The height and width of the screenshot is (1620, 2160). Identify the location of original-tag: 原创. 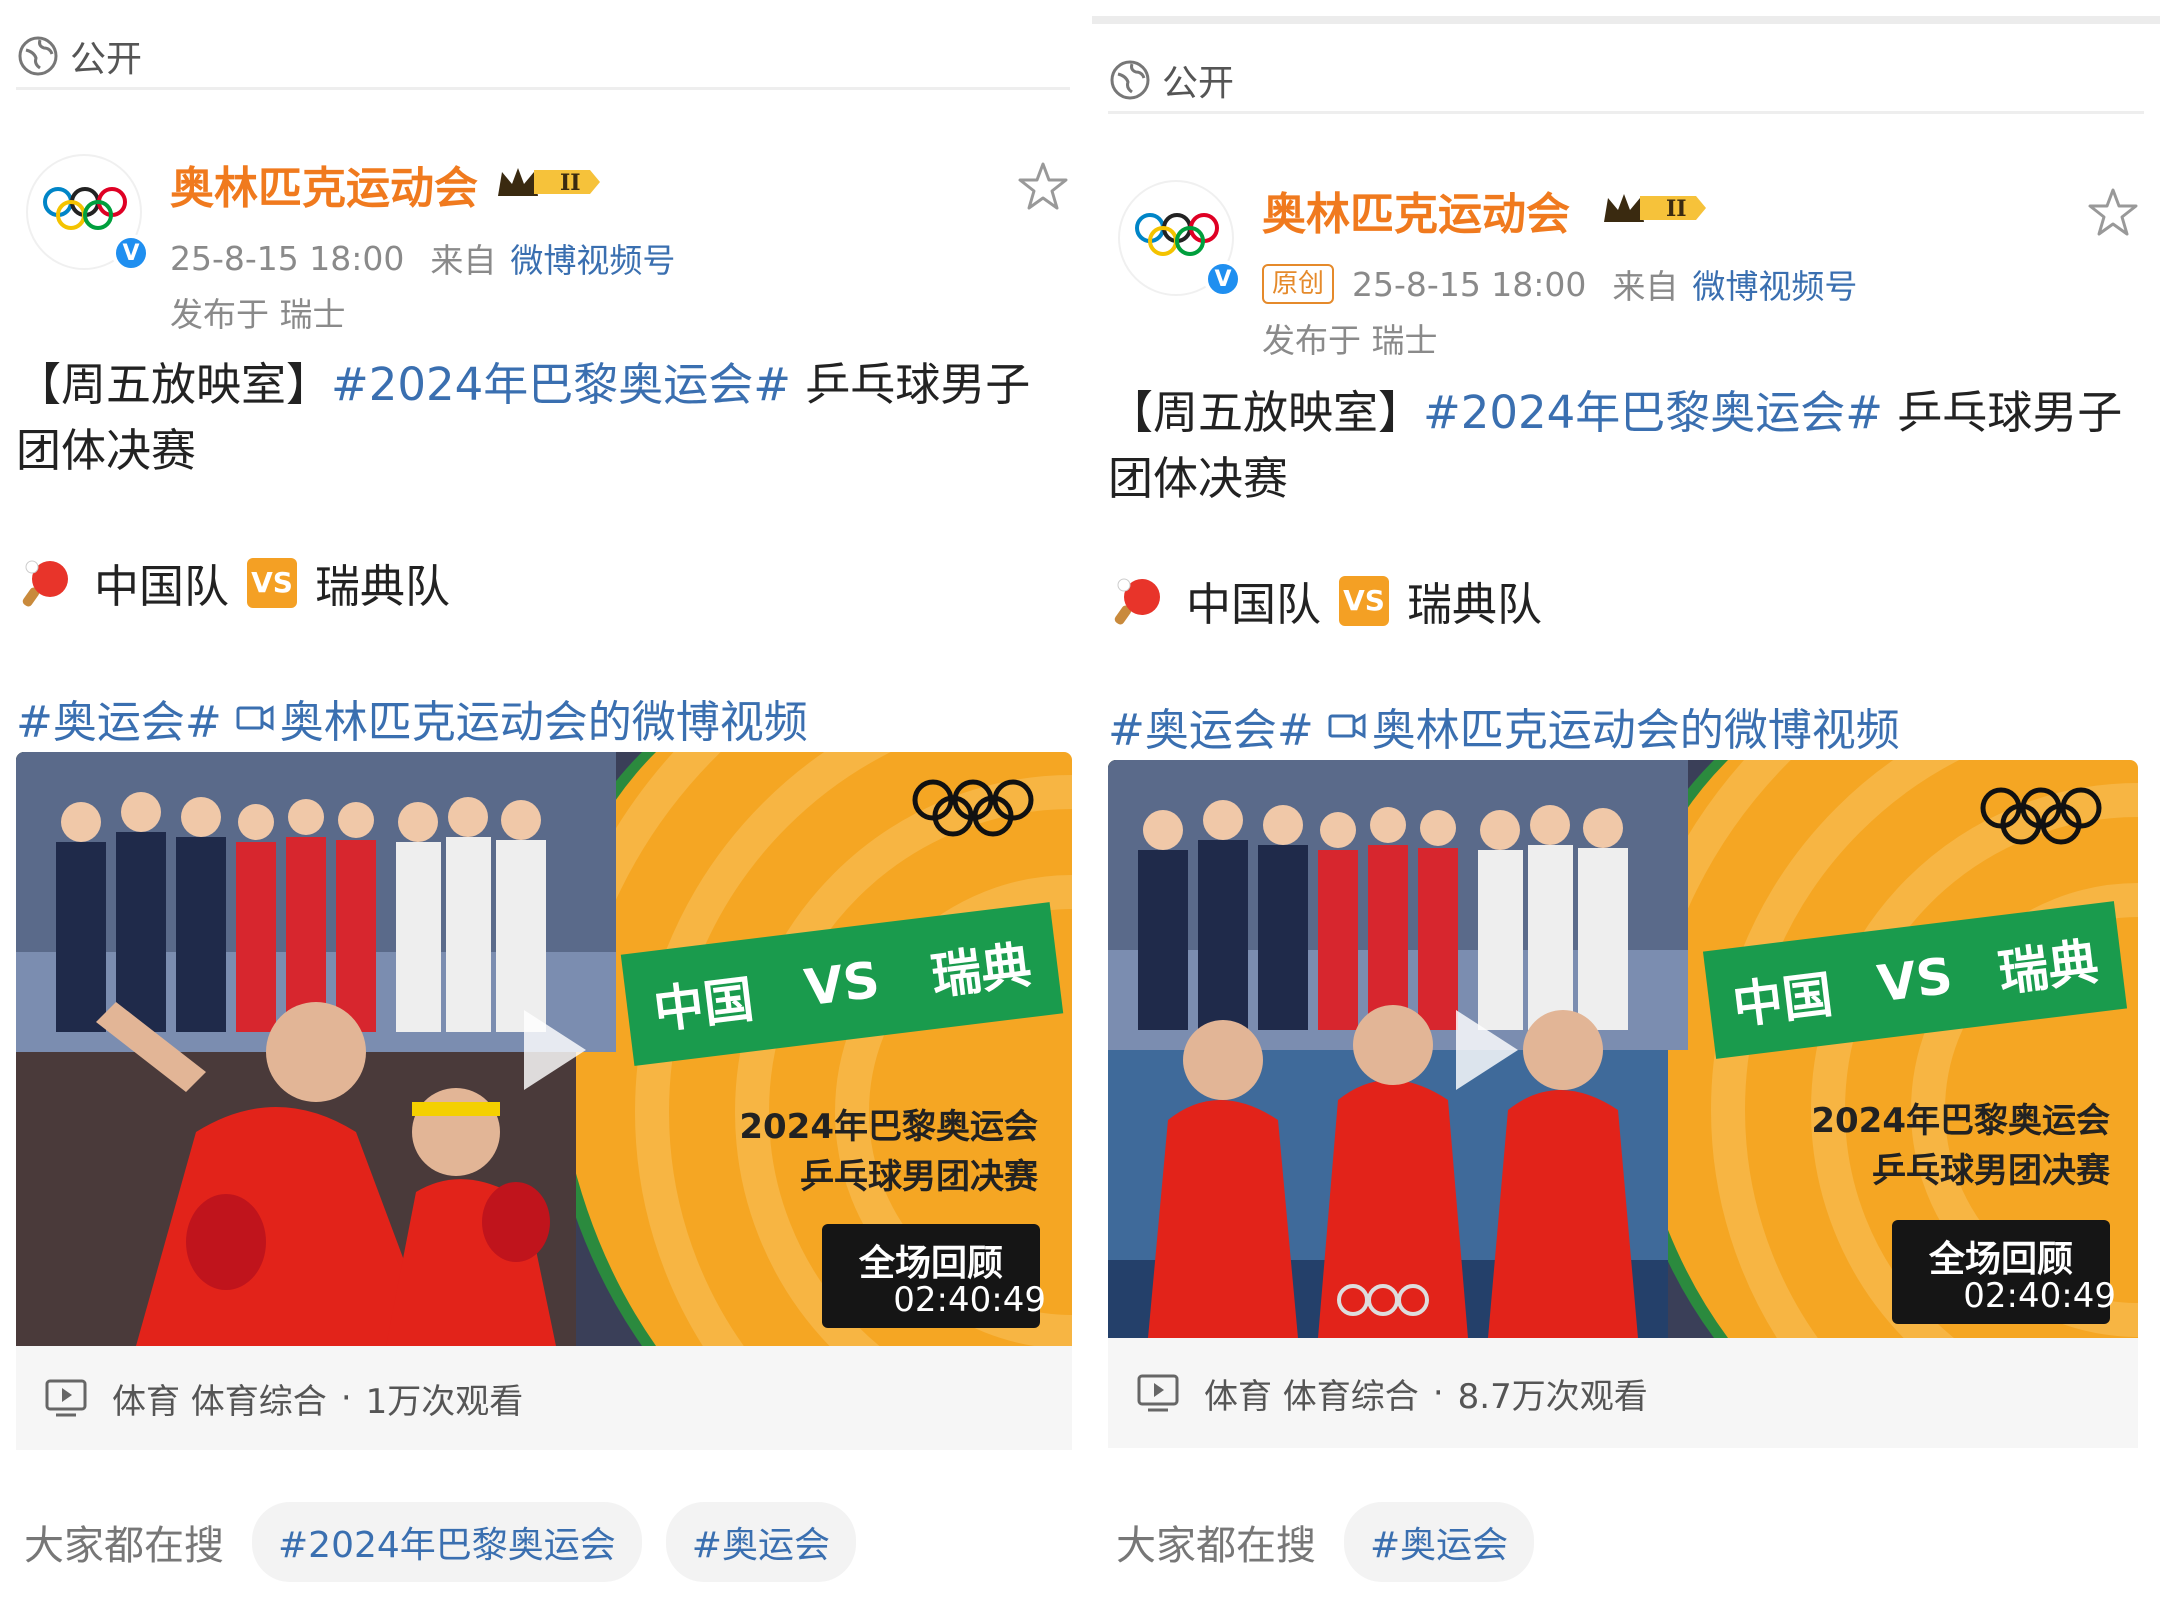
(1298, 284).